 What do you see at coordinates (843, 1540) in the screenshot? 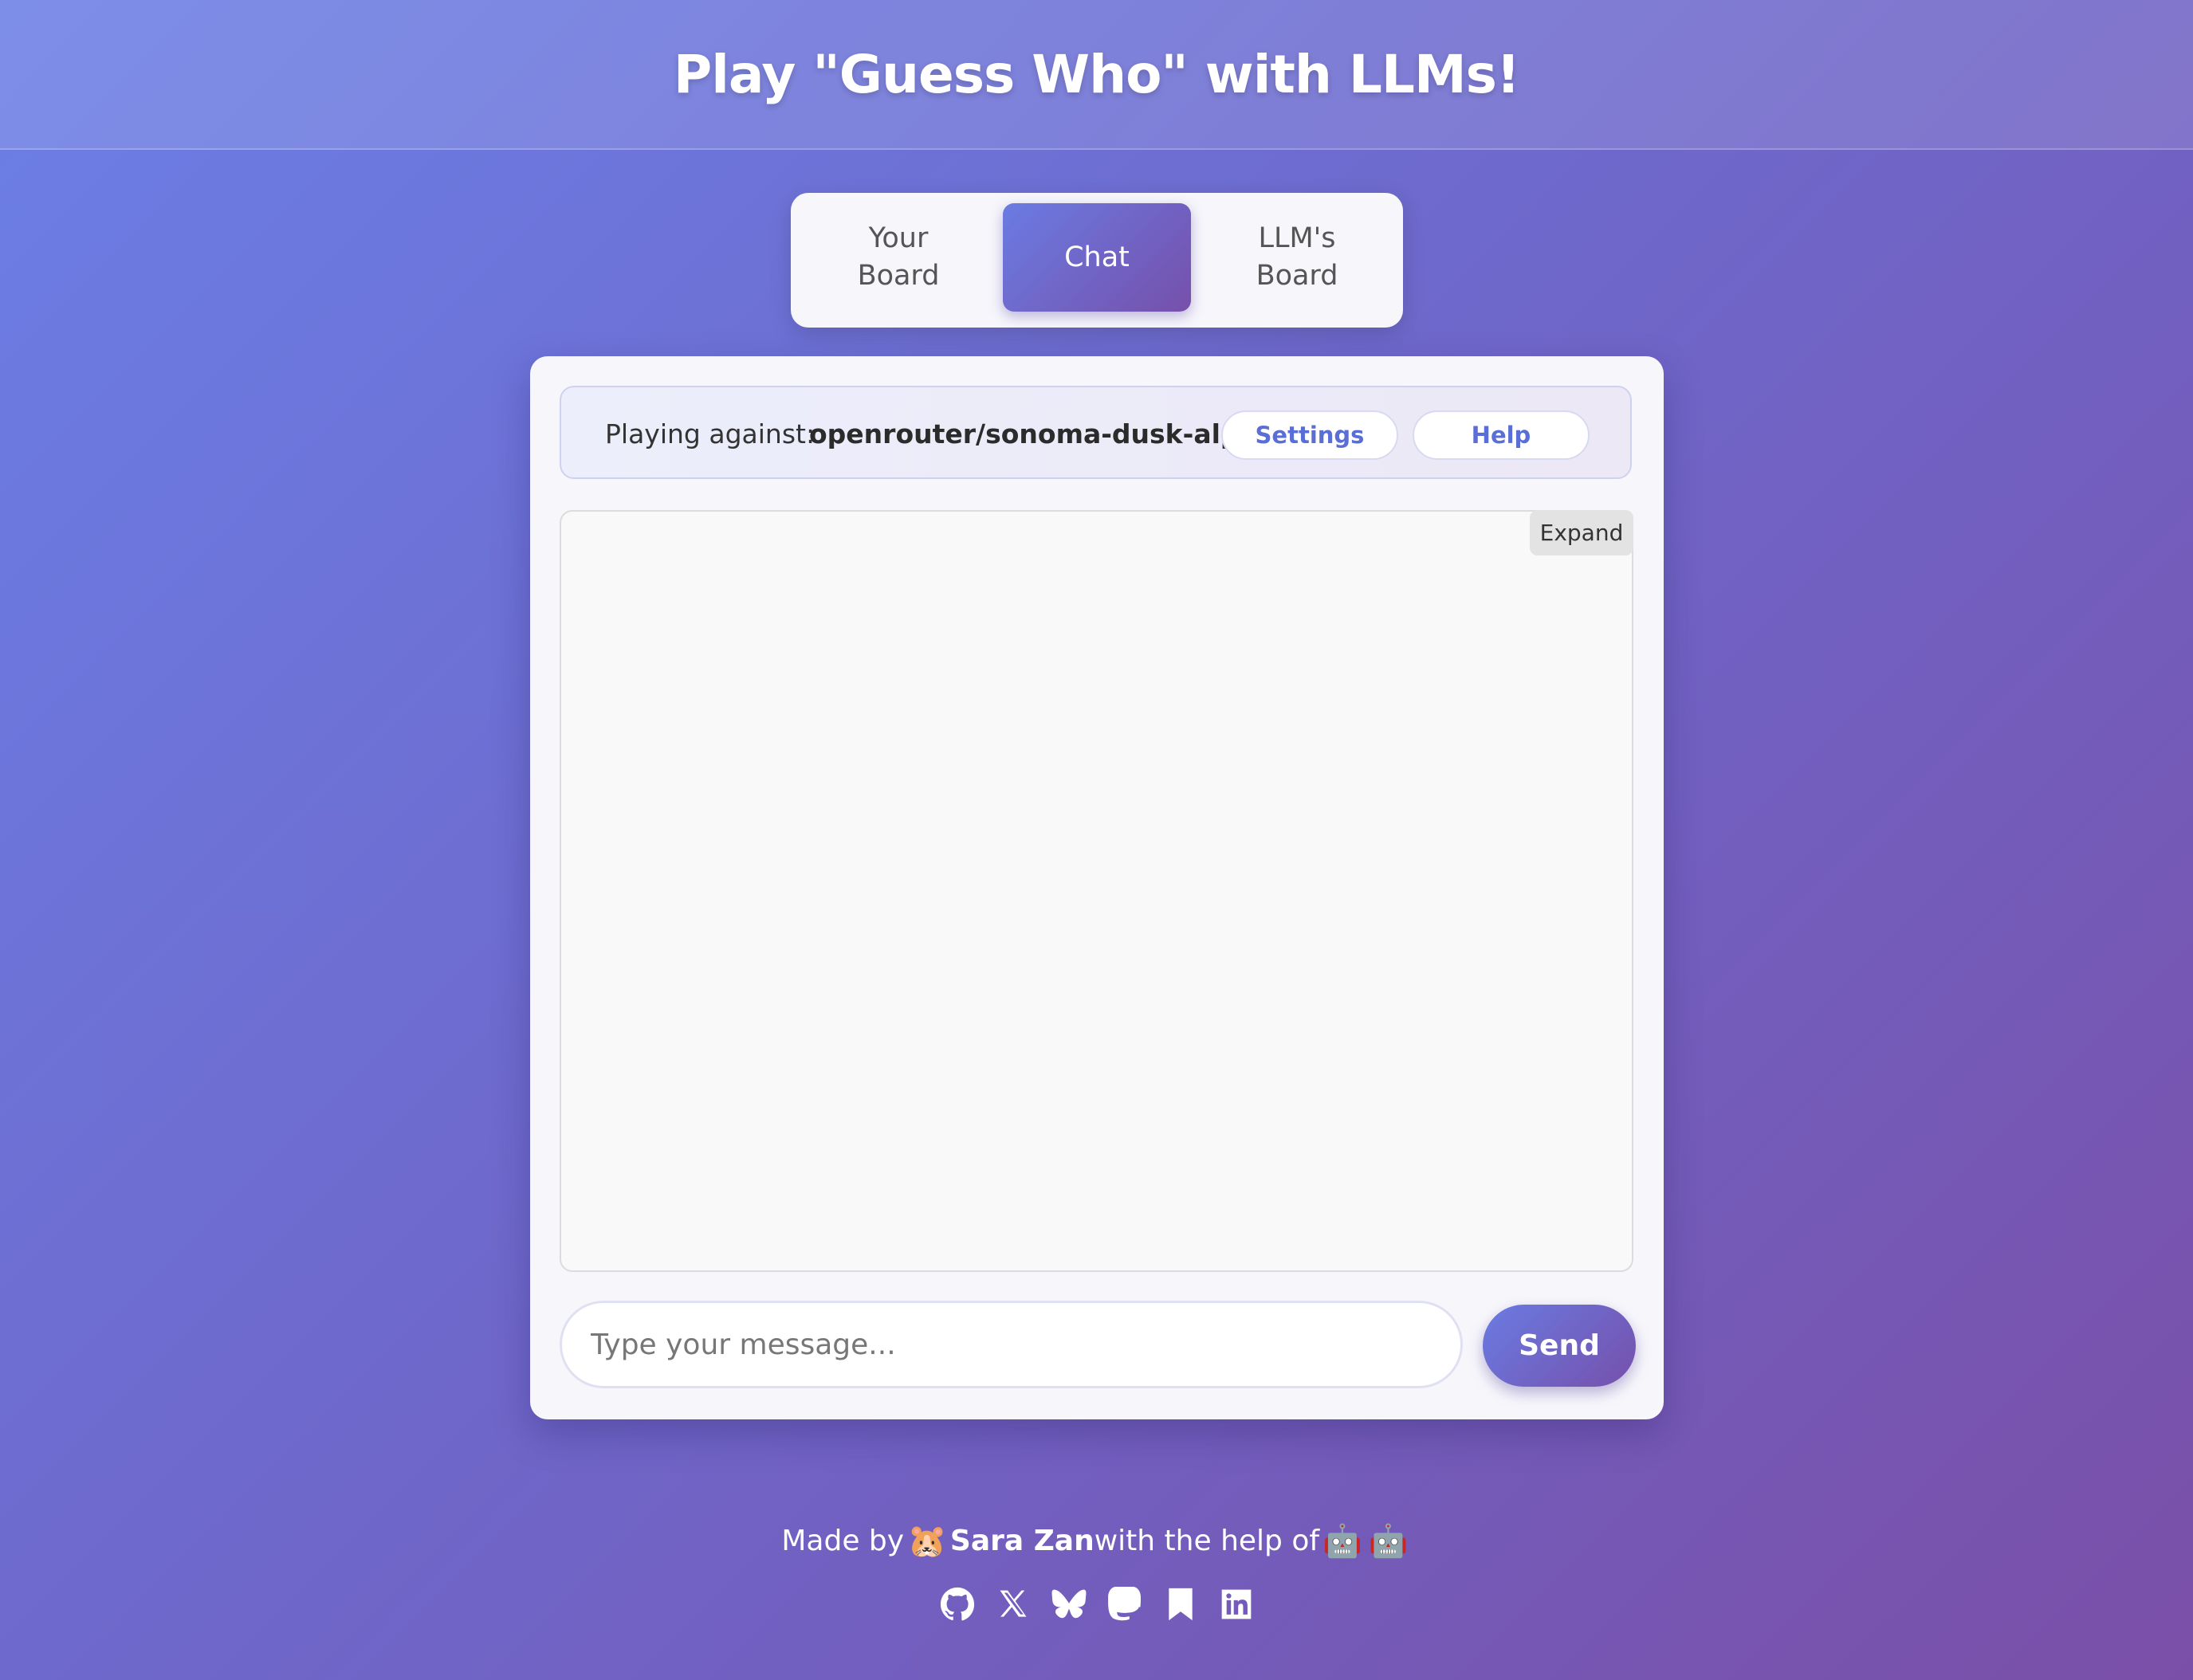
I see `made-by-text: Made by` at bounding box center [843, 1540].